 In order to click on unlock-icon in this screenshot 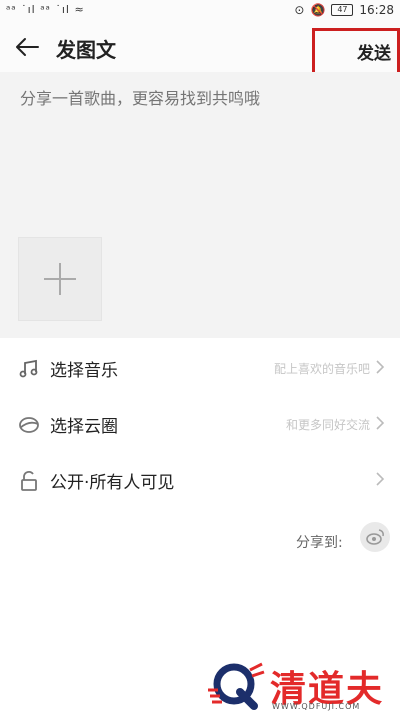, I will do `click(29, 481)`.